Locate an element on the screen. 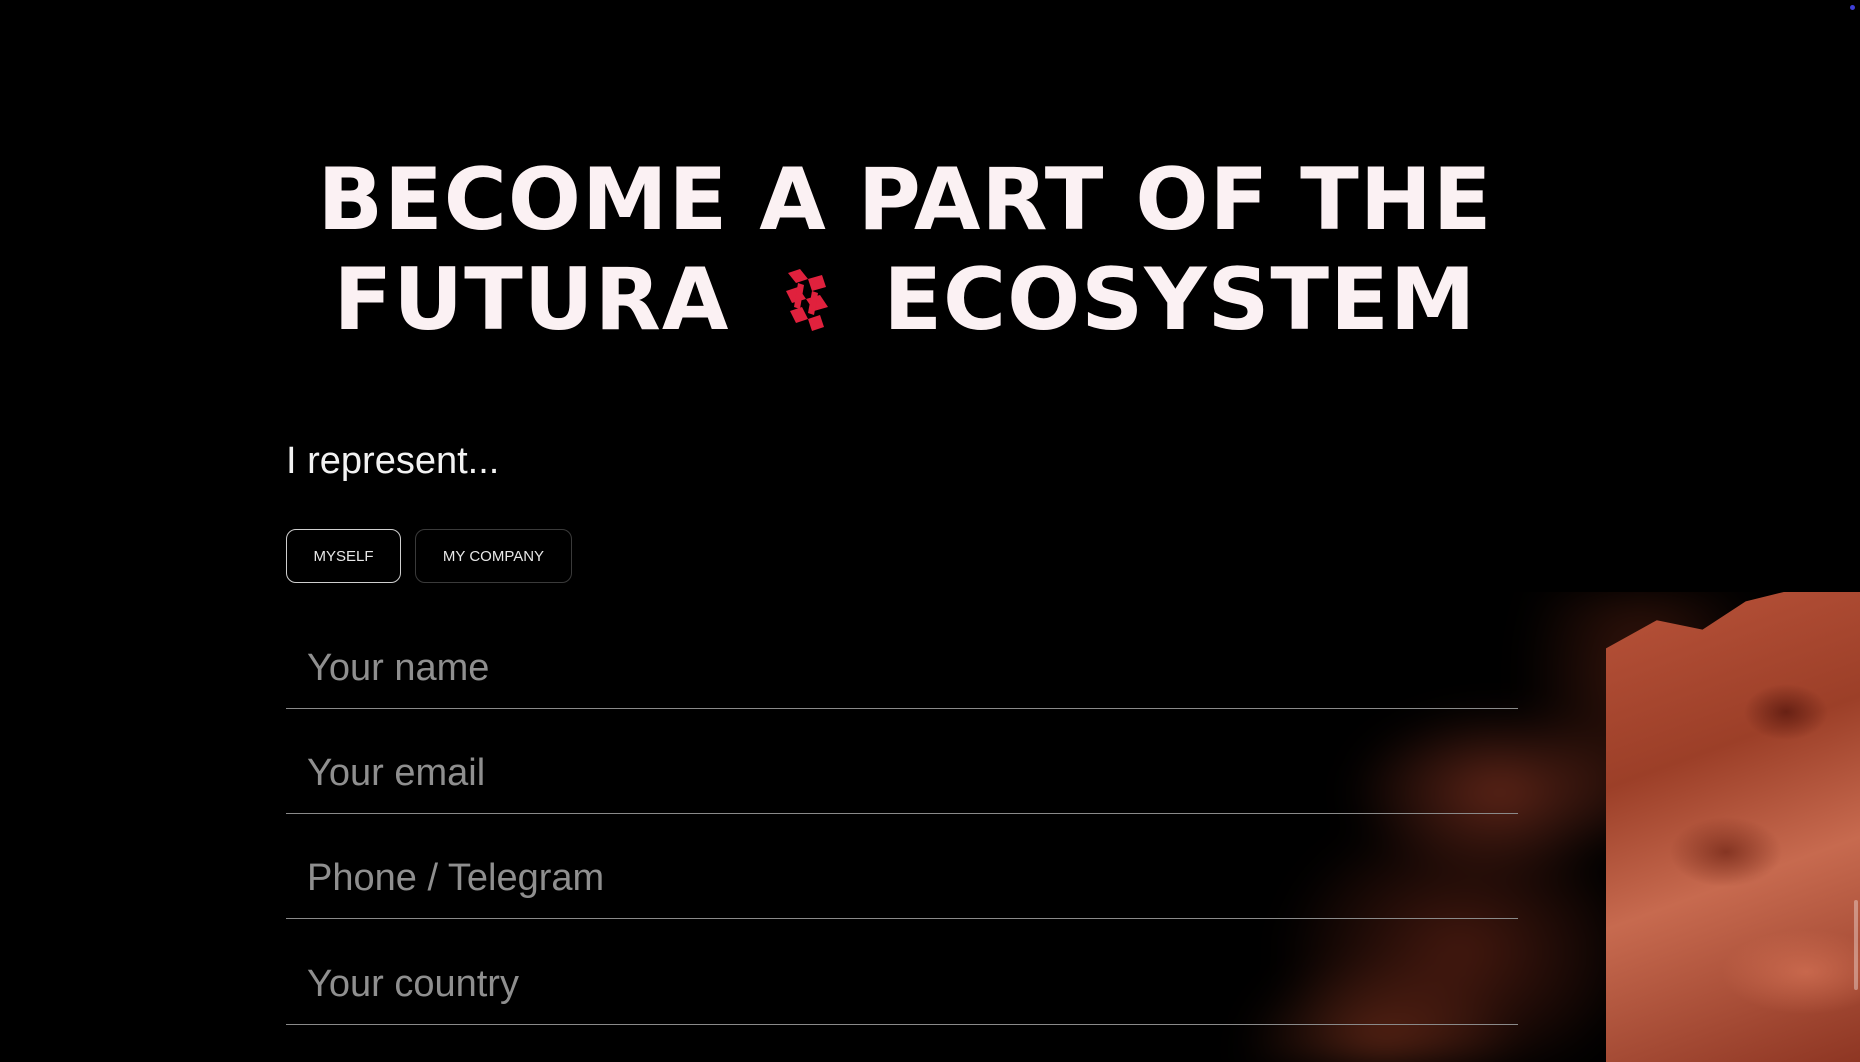  email-field is located at coordinates (902, 764).